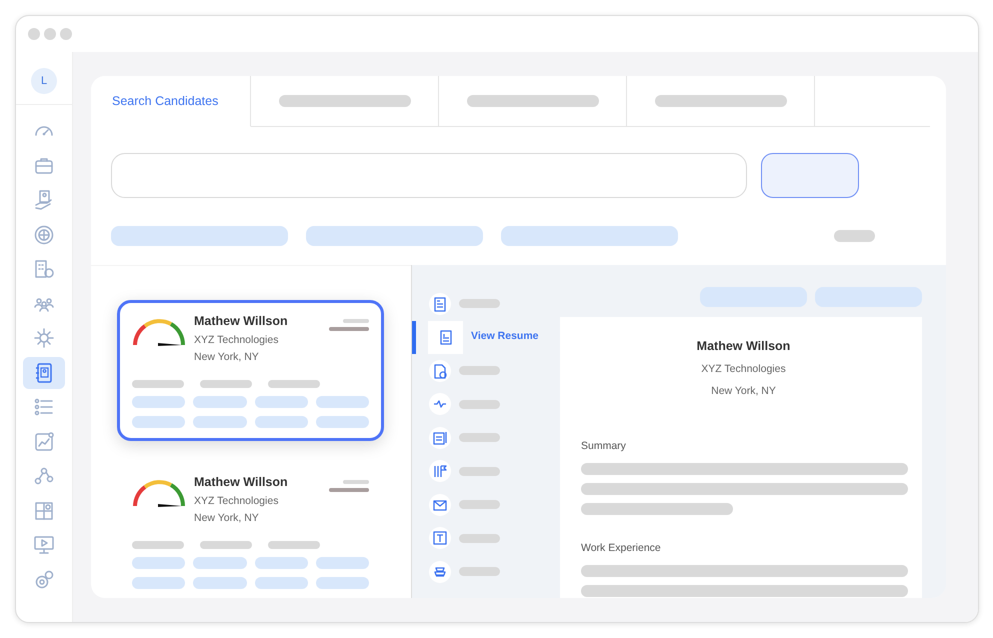  I want to click on resume-nav-item: View Resume, so click(485, 337).